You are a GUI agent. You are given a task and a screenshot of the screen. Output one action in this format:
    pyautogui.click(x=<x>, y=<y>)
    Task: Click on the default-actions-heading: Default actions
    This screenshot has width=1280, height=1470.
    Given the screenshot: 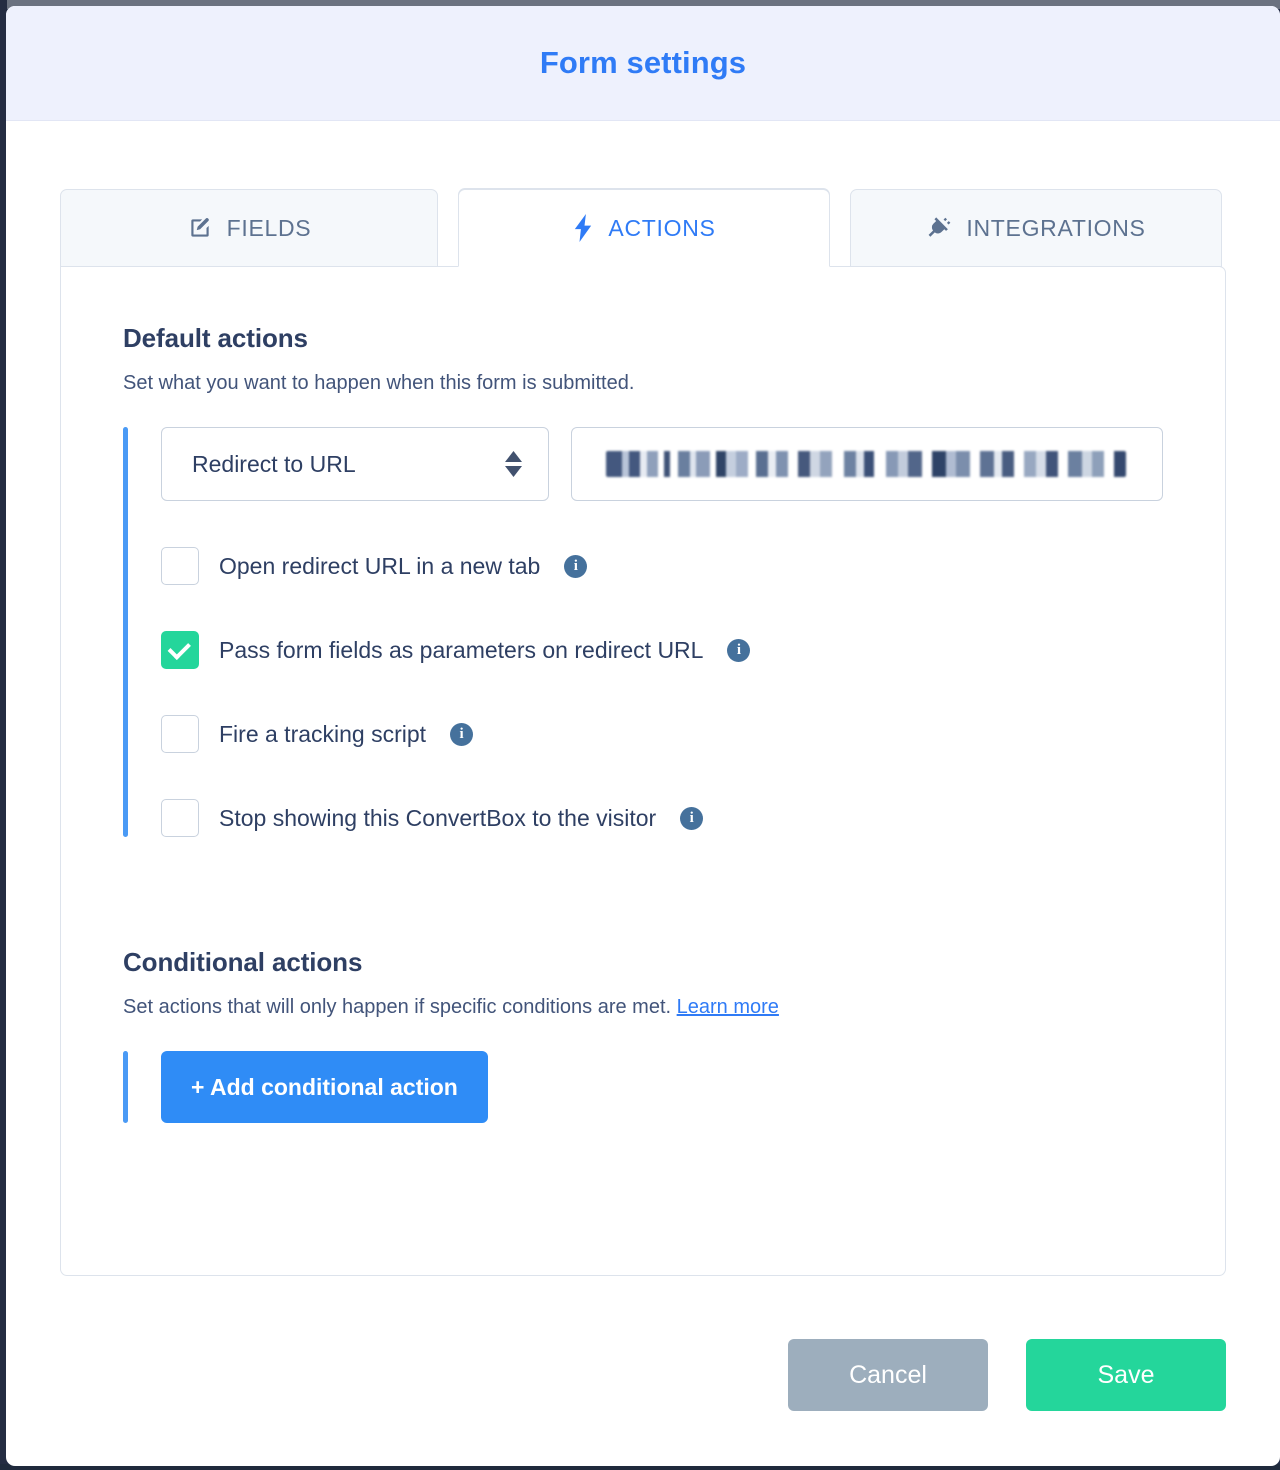 What is the action you would take?
    pyautogui.click(x=215, y=338)
    